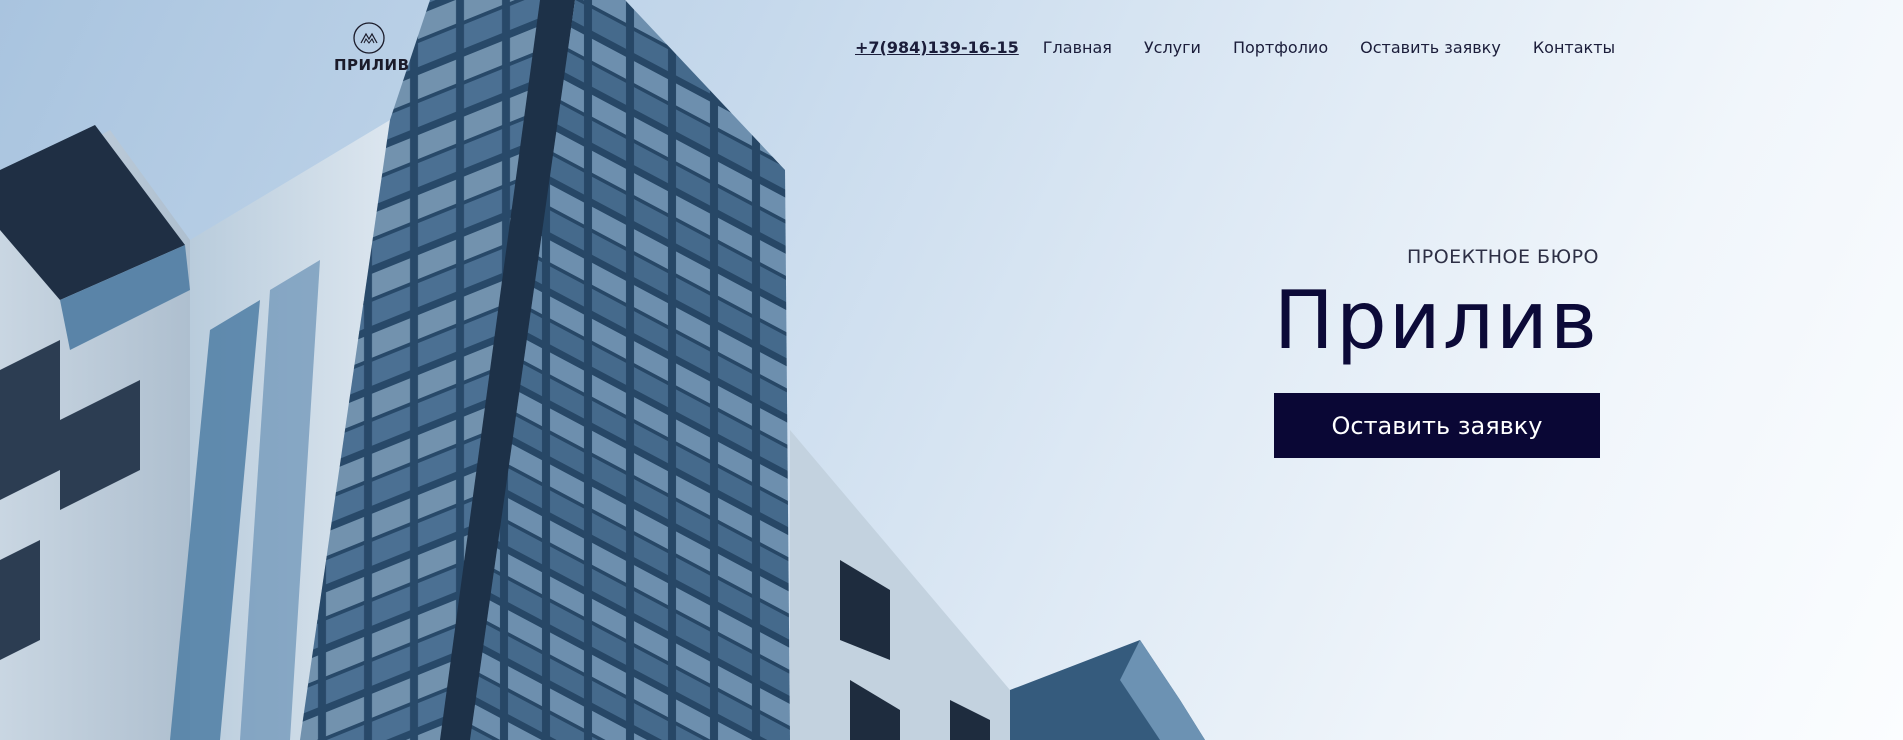  I want to click on hero-text-block: ПРОЕКТНОЕ БЮРО Прилив, so click(1436, 306).